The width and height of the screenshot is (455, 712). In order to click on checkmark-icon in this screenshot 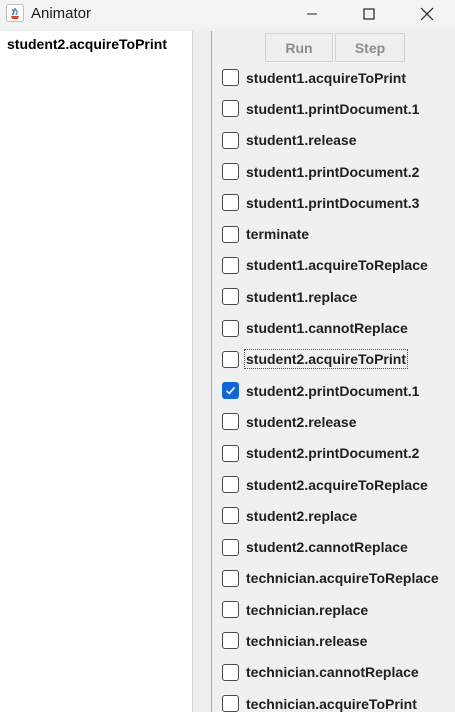, I will do `click(230, 390)`.